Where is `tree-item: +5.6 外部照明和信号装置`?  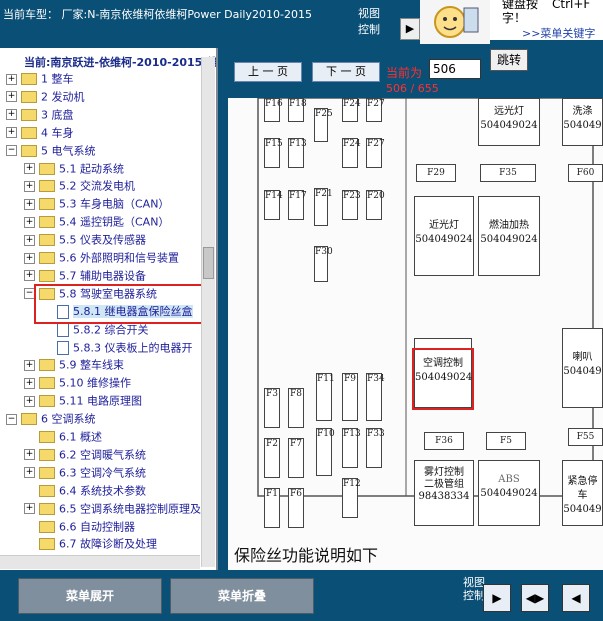
tree-item: +5.6 外部照明和信号装置 is located at coordinates (101, 257).